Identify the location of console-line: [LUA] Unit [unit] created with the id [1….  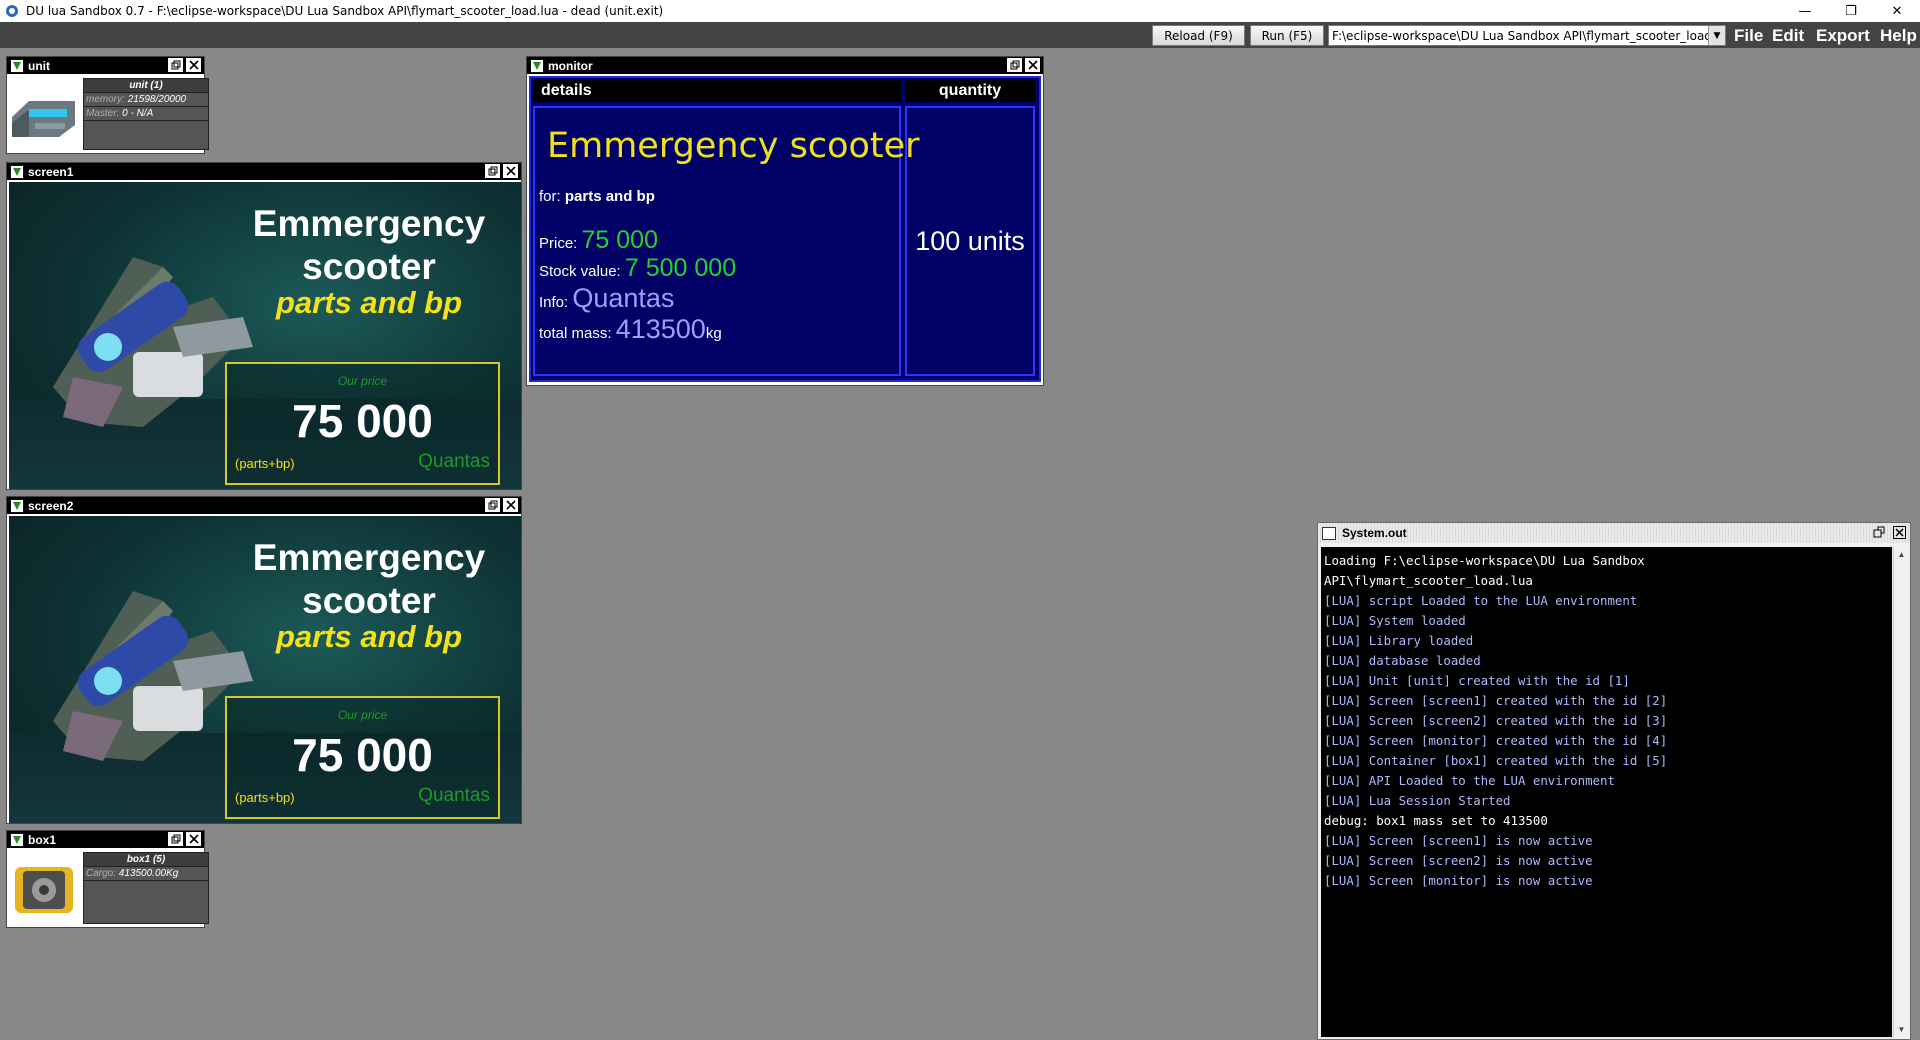
(1477, 680).